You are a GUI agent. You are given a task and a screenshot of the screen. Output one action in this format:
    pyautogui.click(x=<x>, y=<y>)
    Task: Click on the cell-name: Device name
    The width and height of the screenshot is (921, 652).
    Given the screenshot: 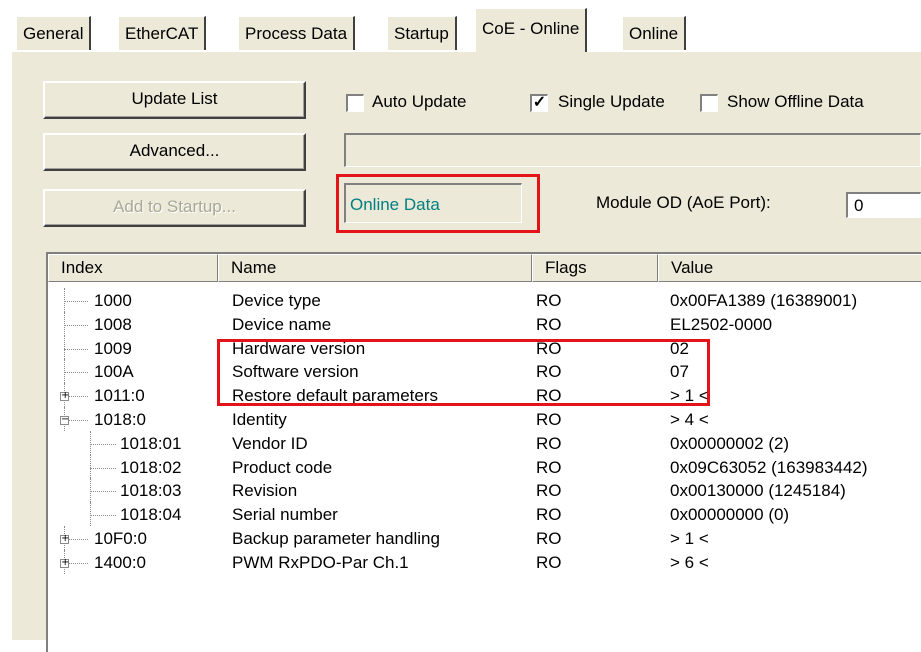 What is the action you would take?
    pyautogui.click(x=282, y=324)
    